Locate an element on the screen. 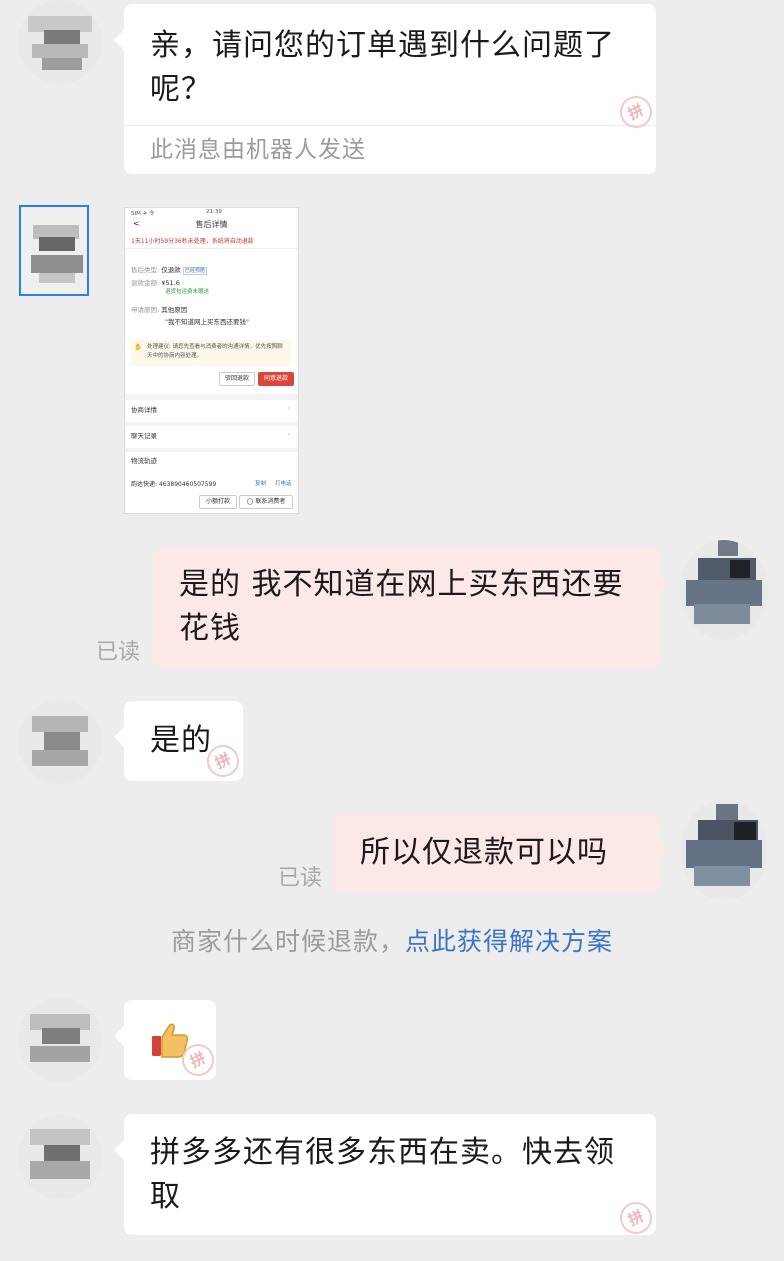 Image resolution: width=784 pixels, height=1261 pixels. agree-refund-button: 同意退款 is located at coordinates (276, 379).